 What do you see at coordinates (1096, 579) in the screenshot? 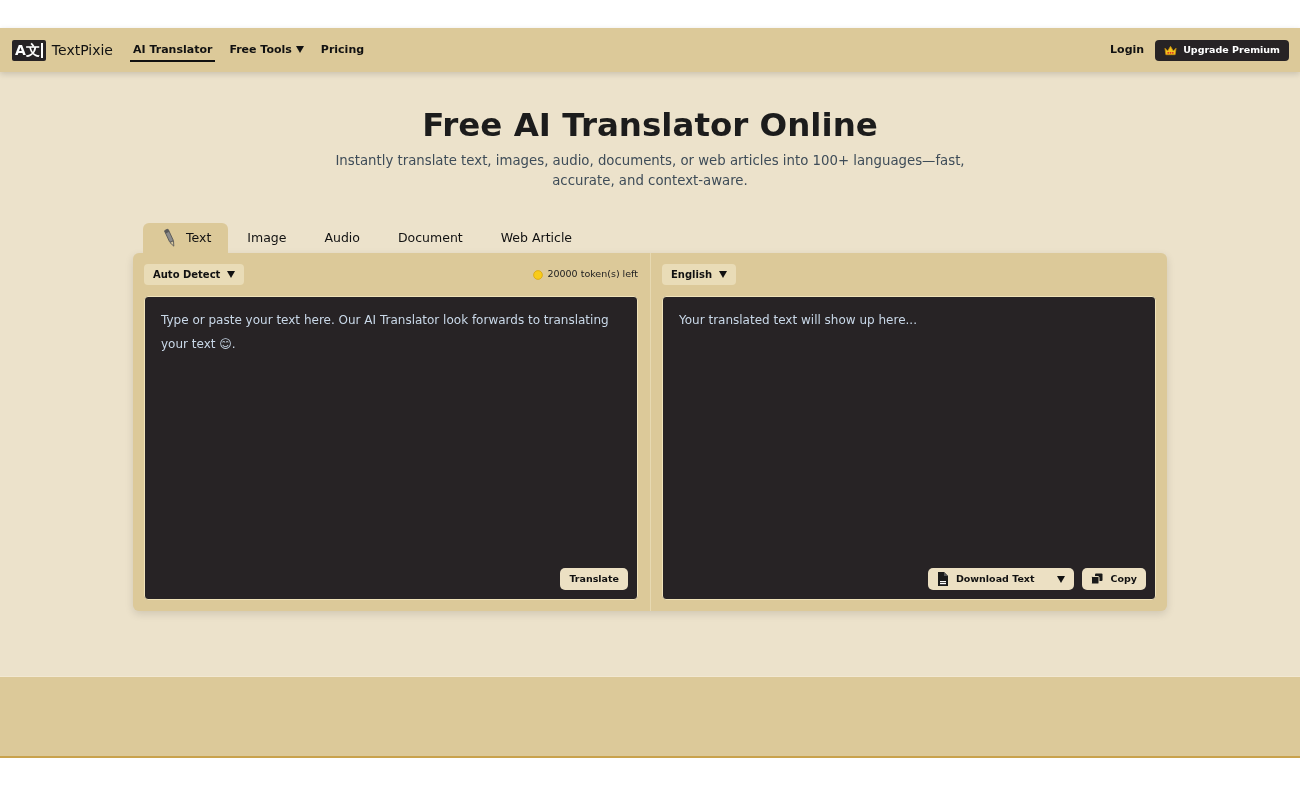
I see `copy-icon` at bounding box center [1096, 579].